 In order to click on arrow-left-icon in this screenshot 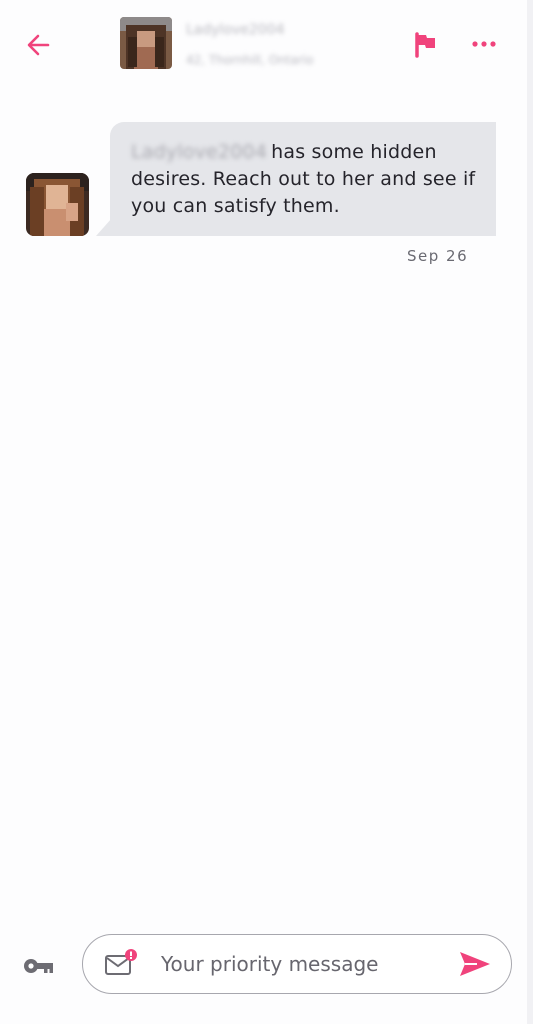, I will do `click(38, 45)`.